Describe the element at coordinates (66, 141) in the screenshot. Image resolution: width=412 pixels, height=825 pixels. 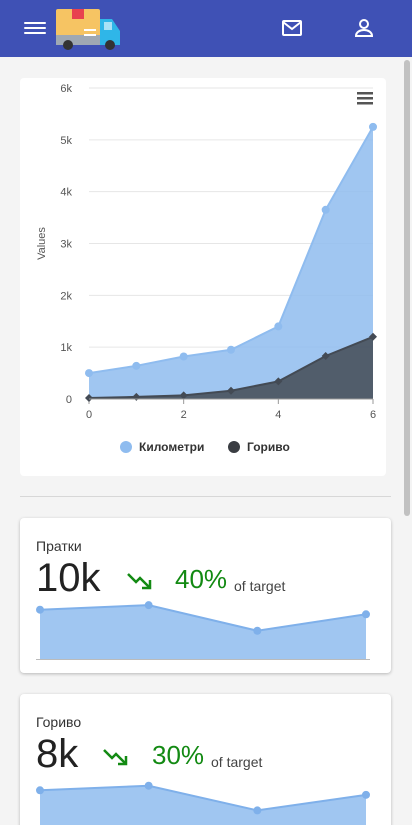
I see `y-tick-label: 5k` at that location.